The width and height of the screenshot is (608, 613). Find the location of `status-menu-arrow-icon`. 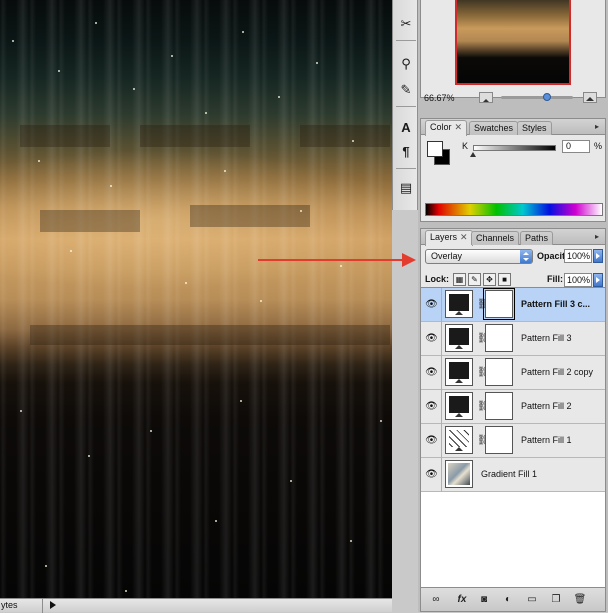

status-menu-arrow-icon is located at coordinates (53, 605).